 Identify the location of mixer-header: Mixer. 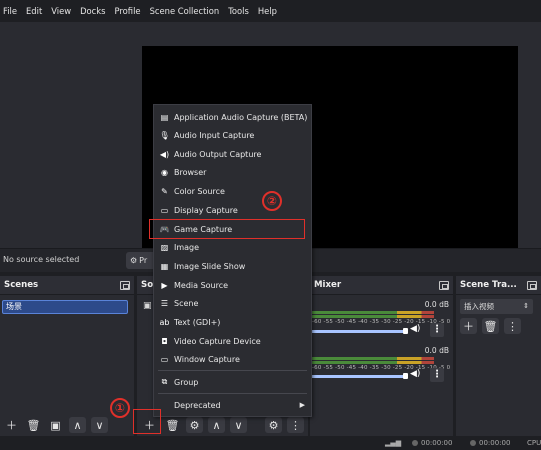
(381, 285).